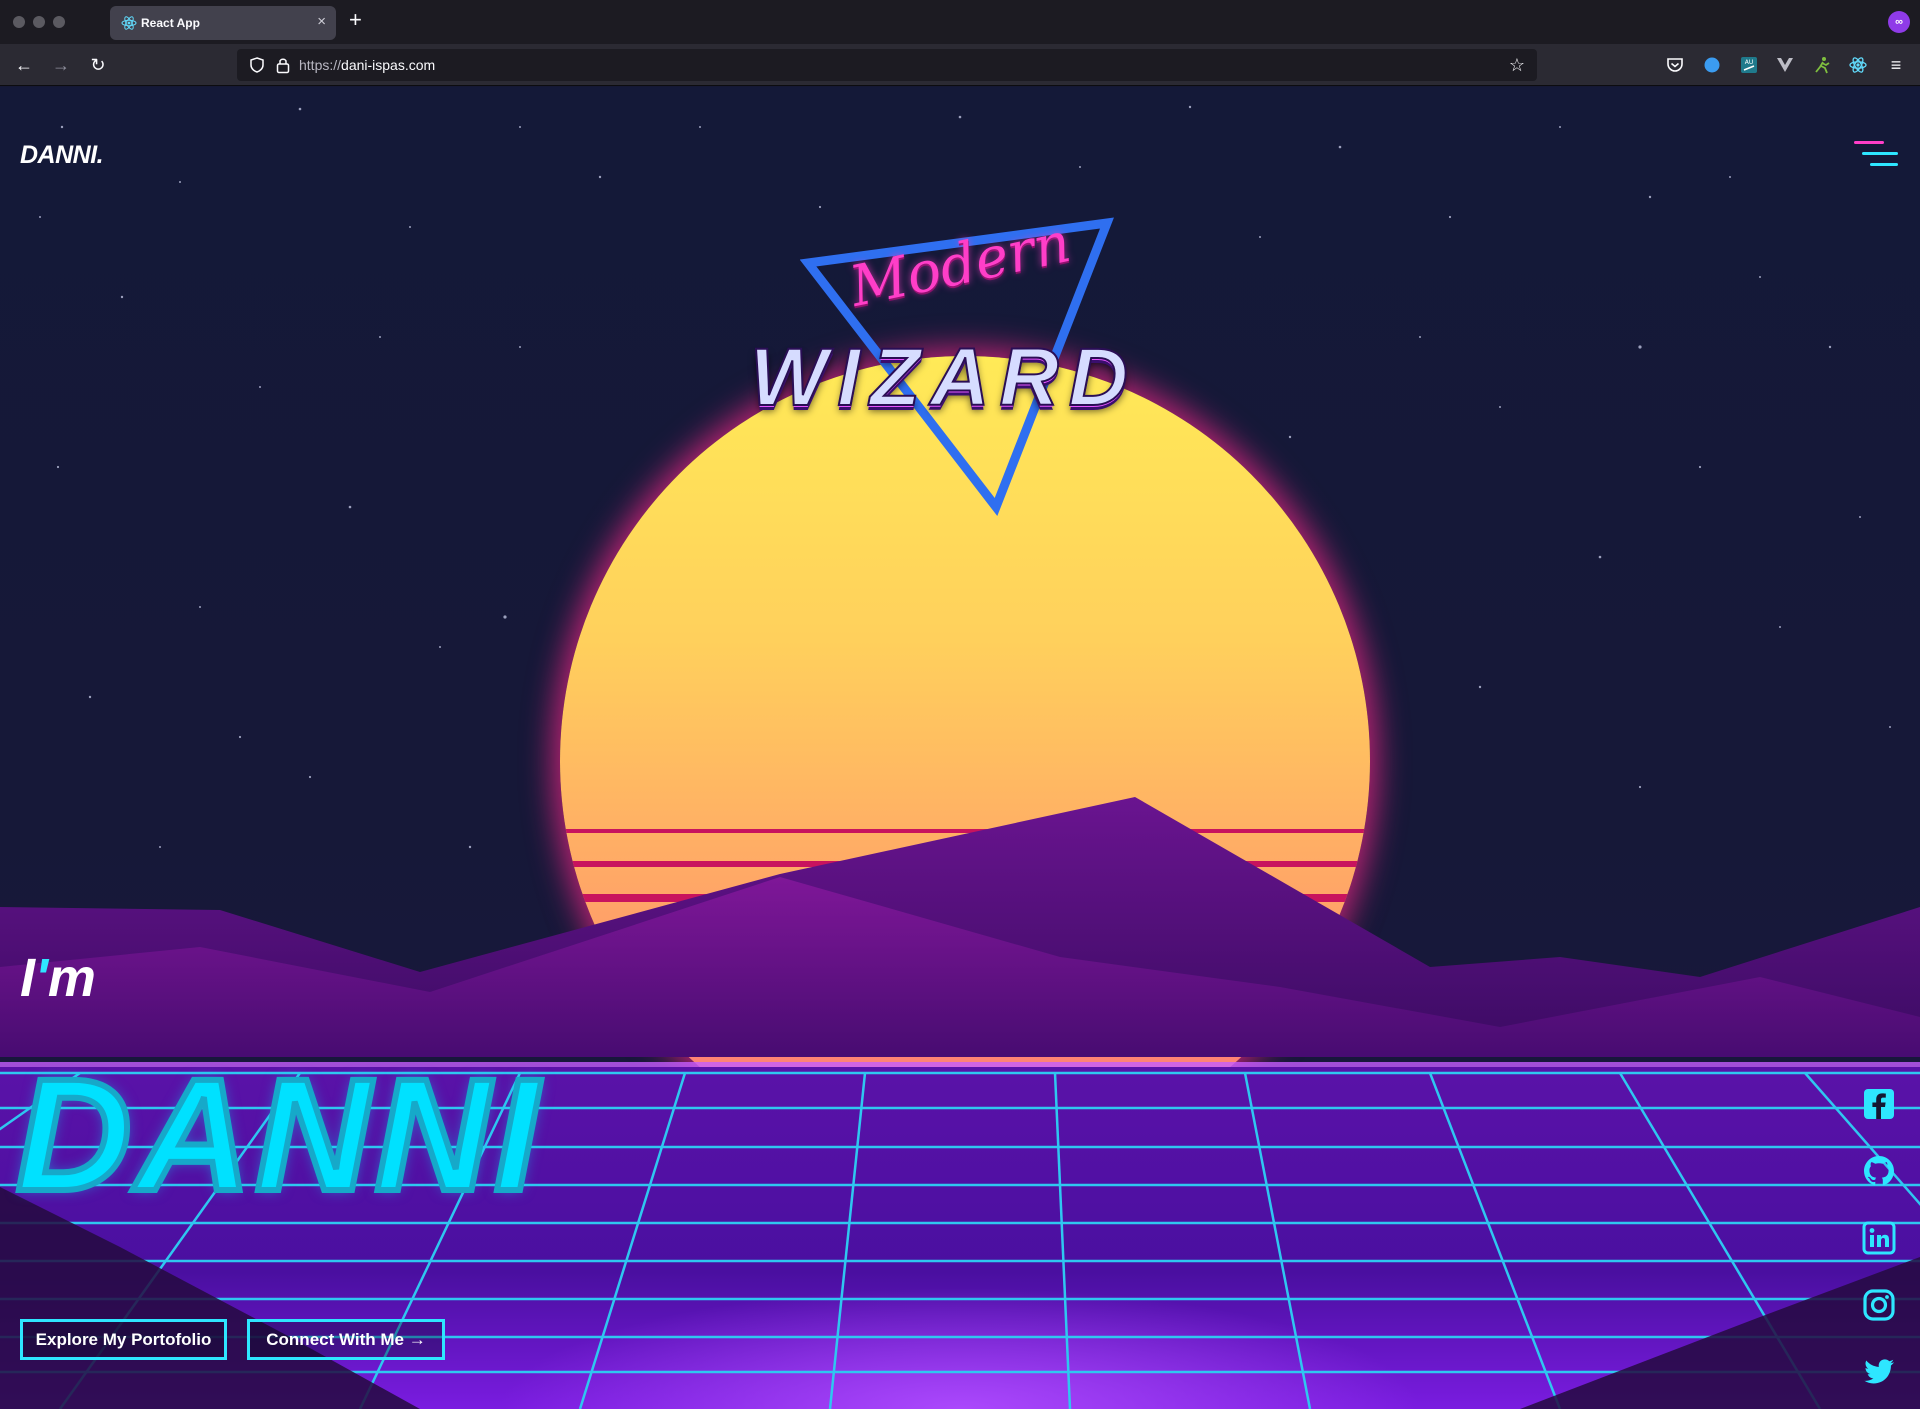 The width and height of the screenshot is (1920, 1409). What do you see at coordinates (1879, 1238) in the screenshot?
I see `linkedin-icon` at bounding box center [1879, 1238].